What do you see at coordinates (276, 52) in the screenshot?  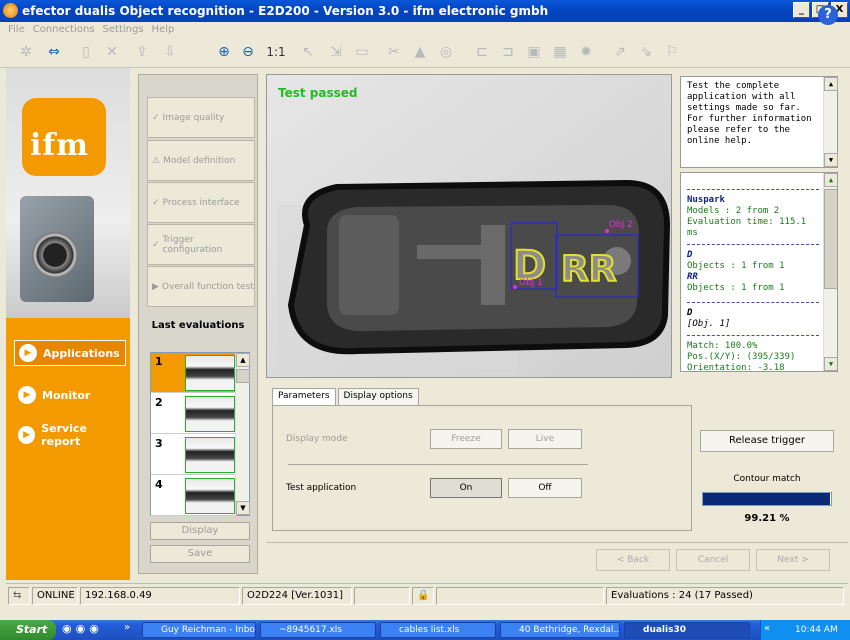 I see `zoom-reset-button: 1:1` at bounding box center [276, 52].